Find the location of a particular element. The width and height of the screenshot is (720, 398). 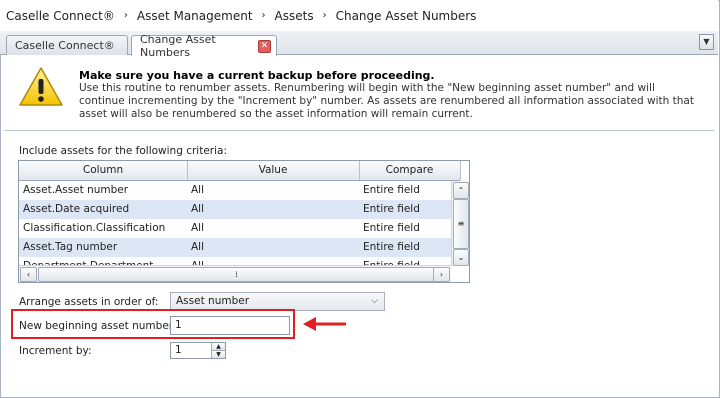

beginning-number-input: 1 is located at coordinates (230, 325).